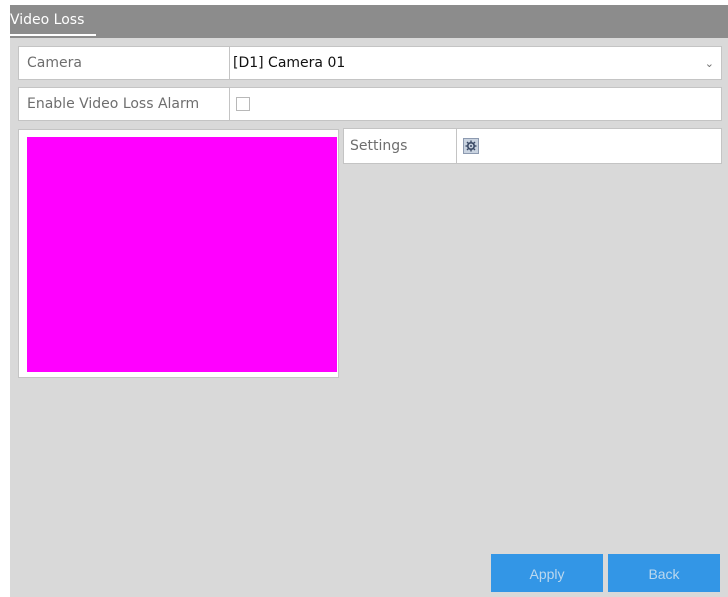 The height and width of the screenshot is (597, 728). I want to click on tab-label: Video Loss, so click(47, 20).